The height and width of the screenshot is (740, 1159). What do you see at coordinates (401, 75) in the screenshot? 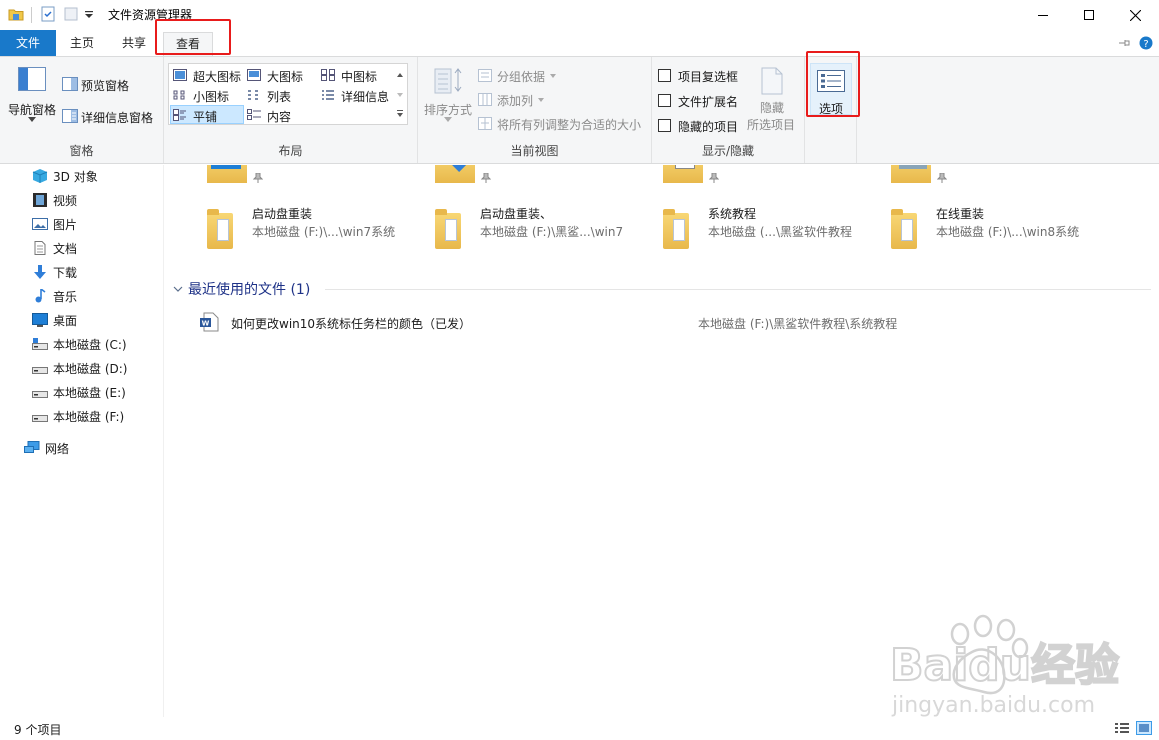
I see `layout-scroll-up` at bounding box center [401, 75].